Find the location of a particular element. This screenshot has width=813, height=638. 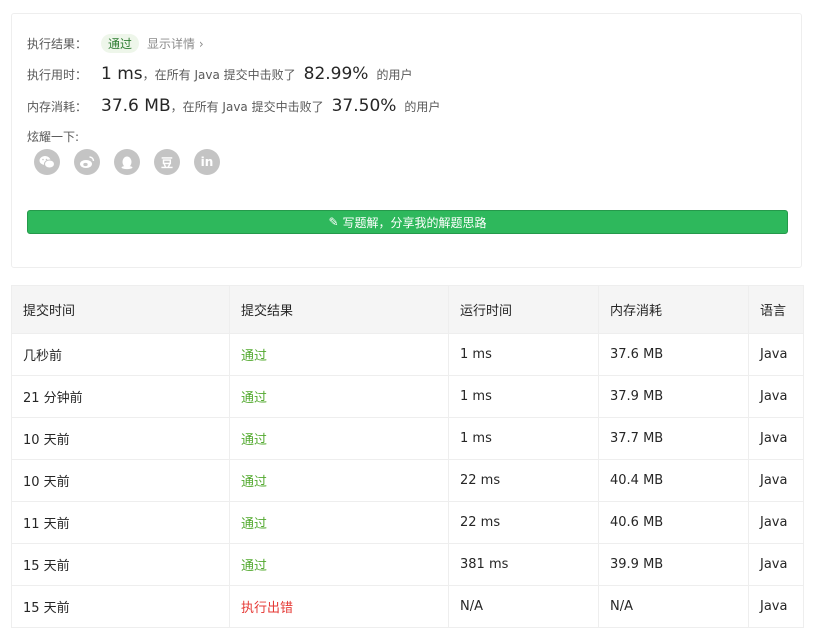

memory-label: 内存消耗： is located at coordinates (57, 107).